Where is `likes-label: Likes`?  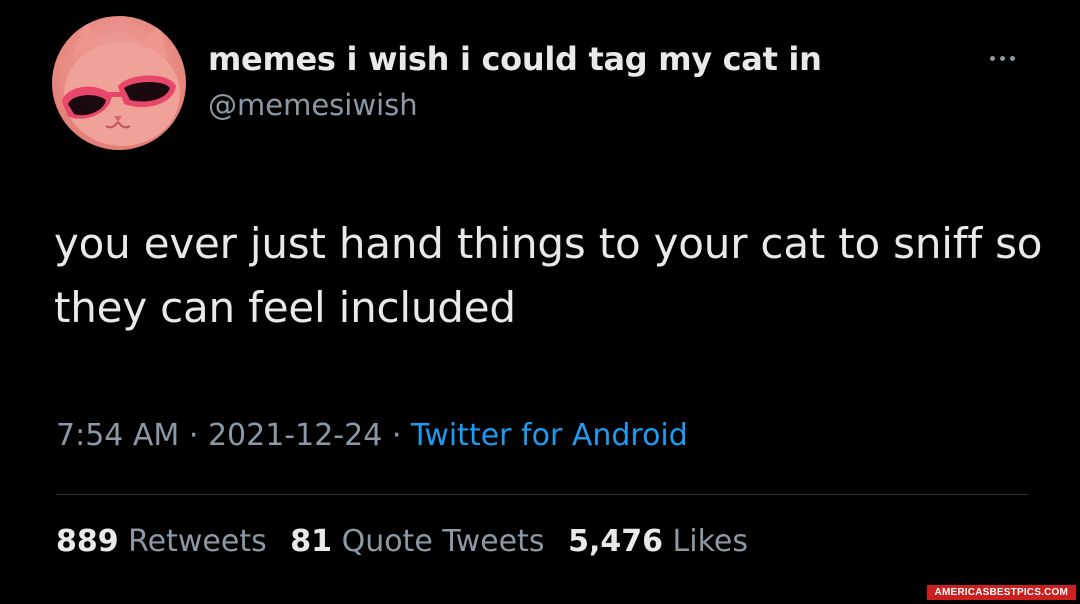
likes-label: Likes is located at coordinates (710, 541).